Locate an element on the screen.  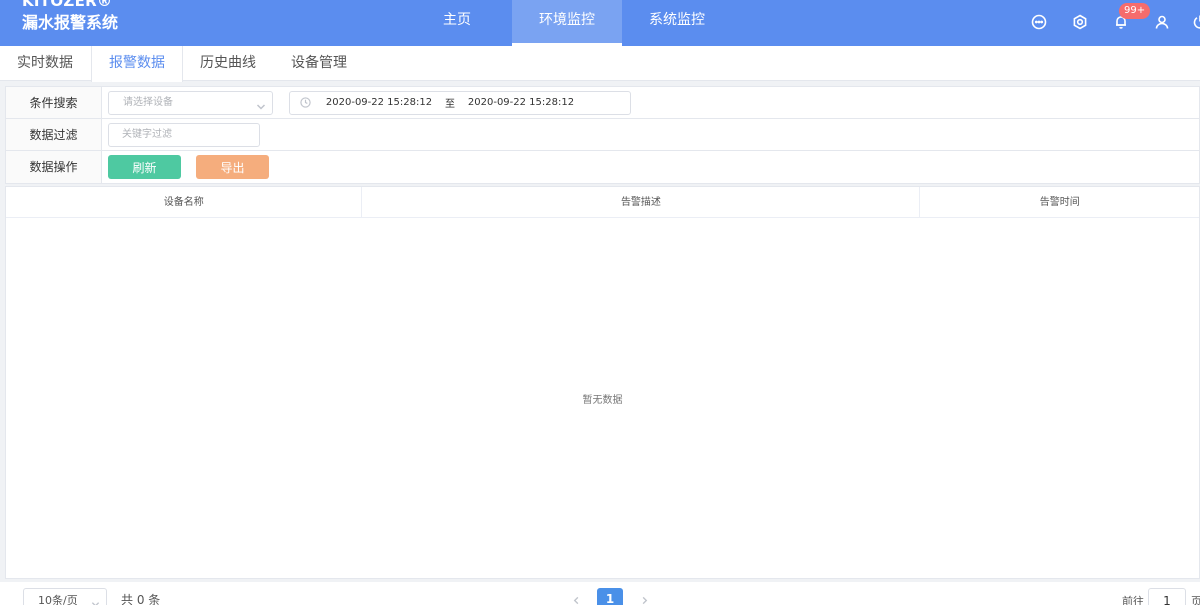
filter-row-keyword: 数据过滤 is located at coordinates (602, 135).